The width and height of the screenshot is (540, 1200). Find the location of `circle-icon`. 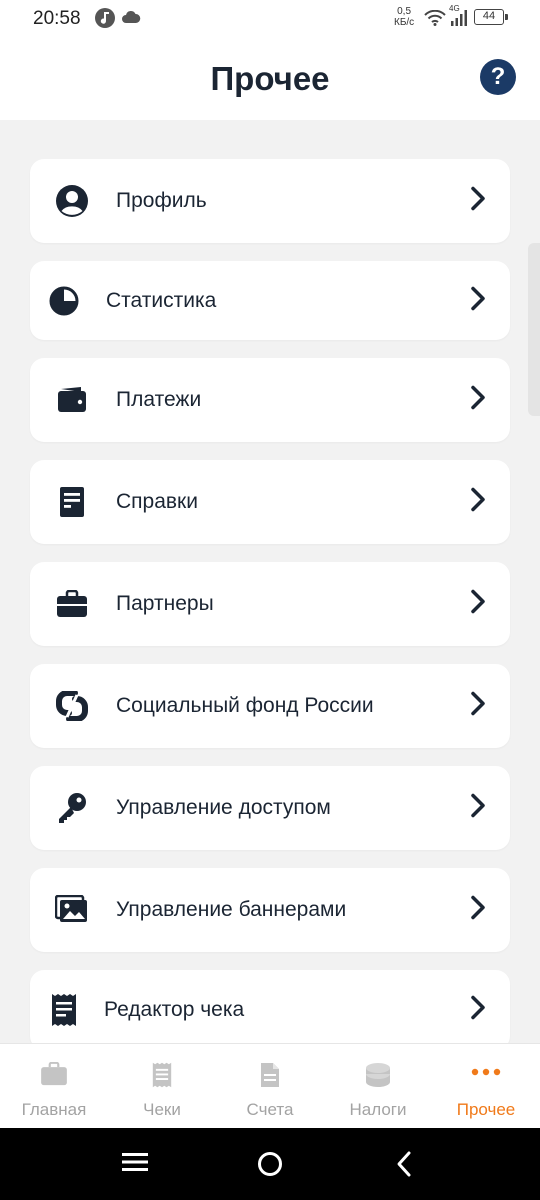

circle-icon is located at coordinates (270, 1164).